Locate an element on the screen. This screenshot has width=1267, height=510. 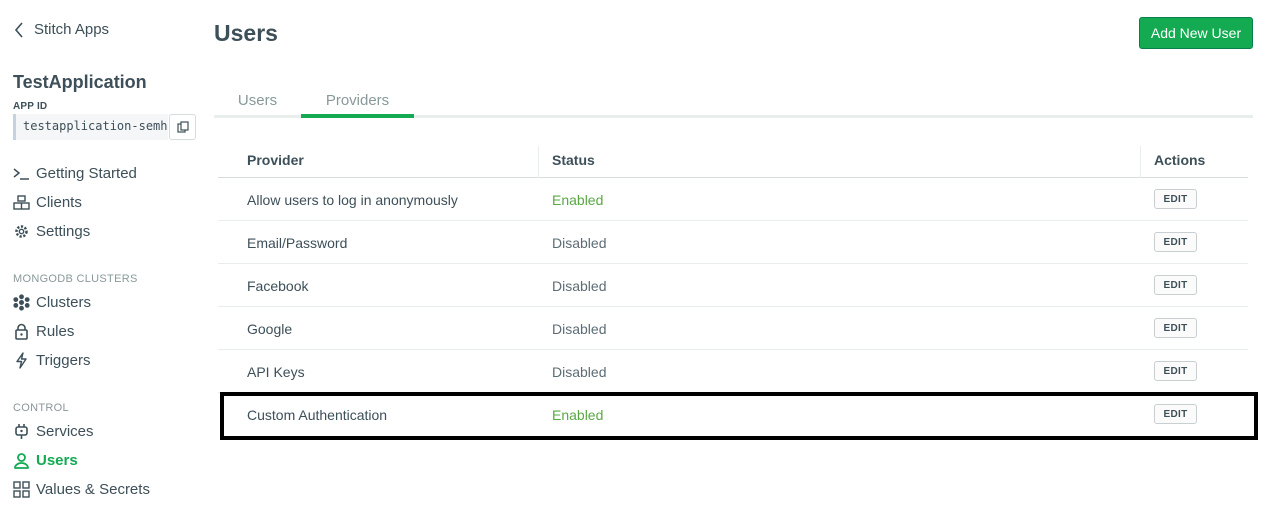
sidebar-item-clusters: Clusters is located at coordinates (52, 302).